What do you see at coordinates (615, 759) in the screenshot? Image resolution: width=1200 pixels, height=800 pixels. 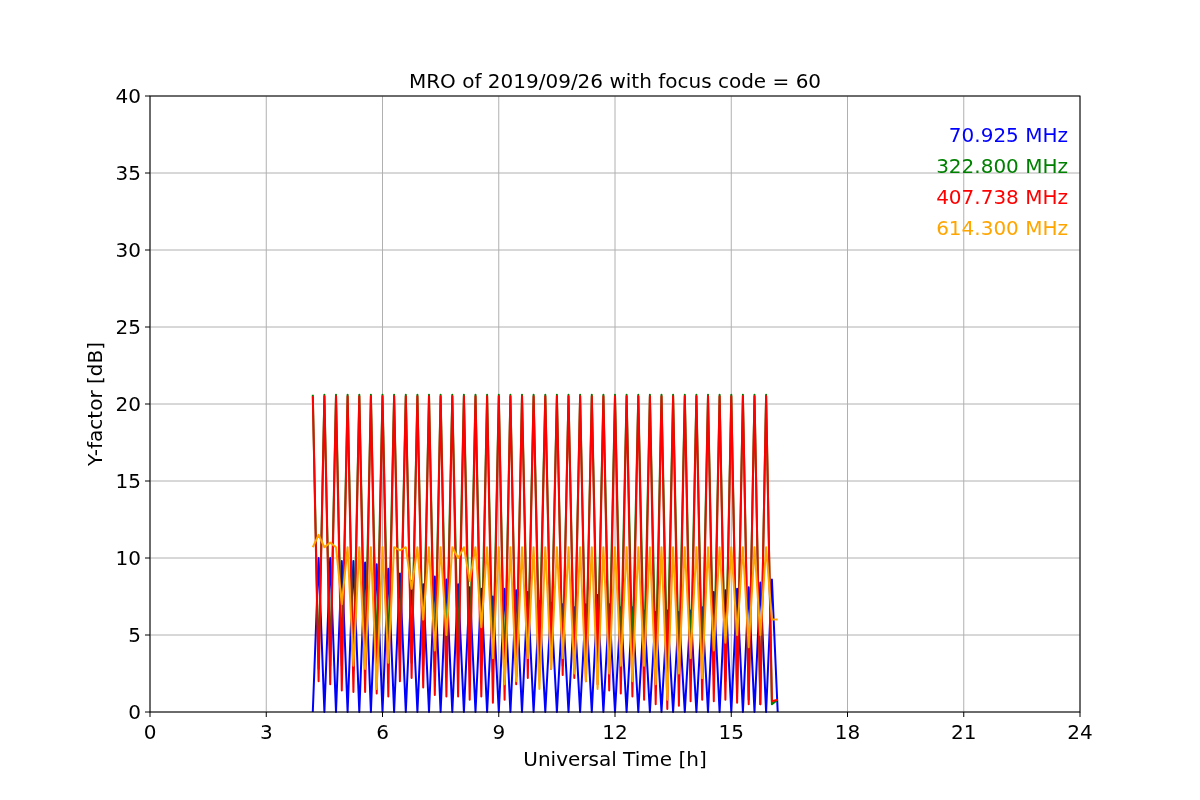 I see `x-axis-label: Universal Time [h]` at bounding box center [615, 759].